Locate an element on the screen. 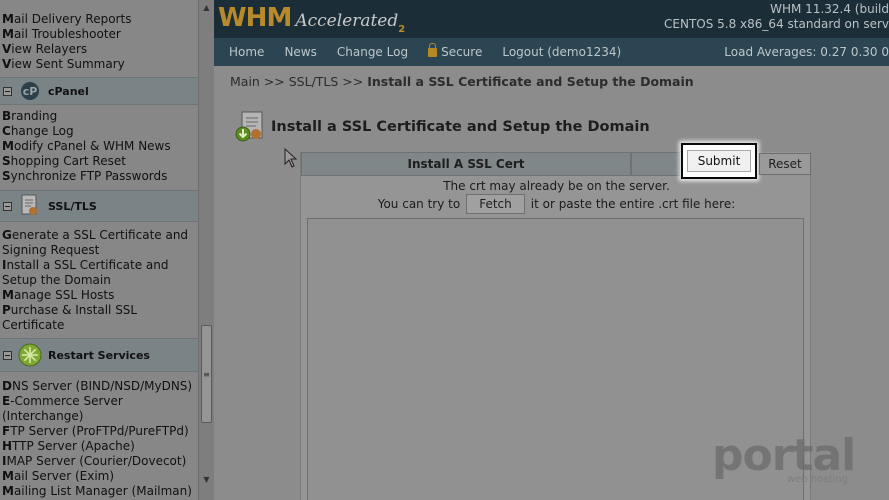  lock-icon is located at coordinates (433, 49).